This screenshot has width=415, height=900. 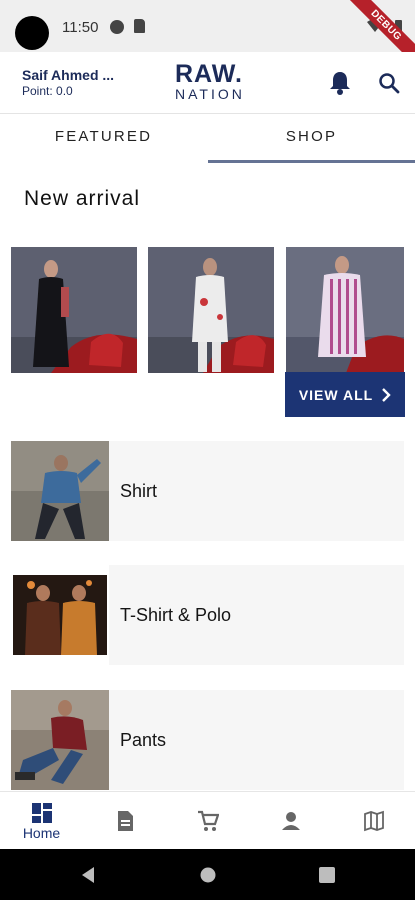 What do you see at coordinates (207, 491) in the screenshot?
I see `category-item-shirt: Shirt` at bounding box center [207, 491].